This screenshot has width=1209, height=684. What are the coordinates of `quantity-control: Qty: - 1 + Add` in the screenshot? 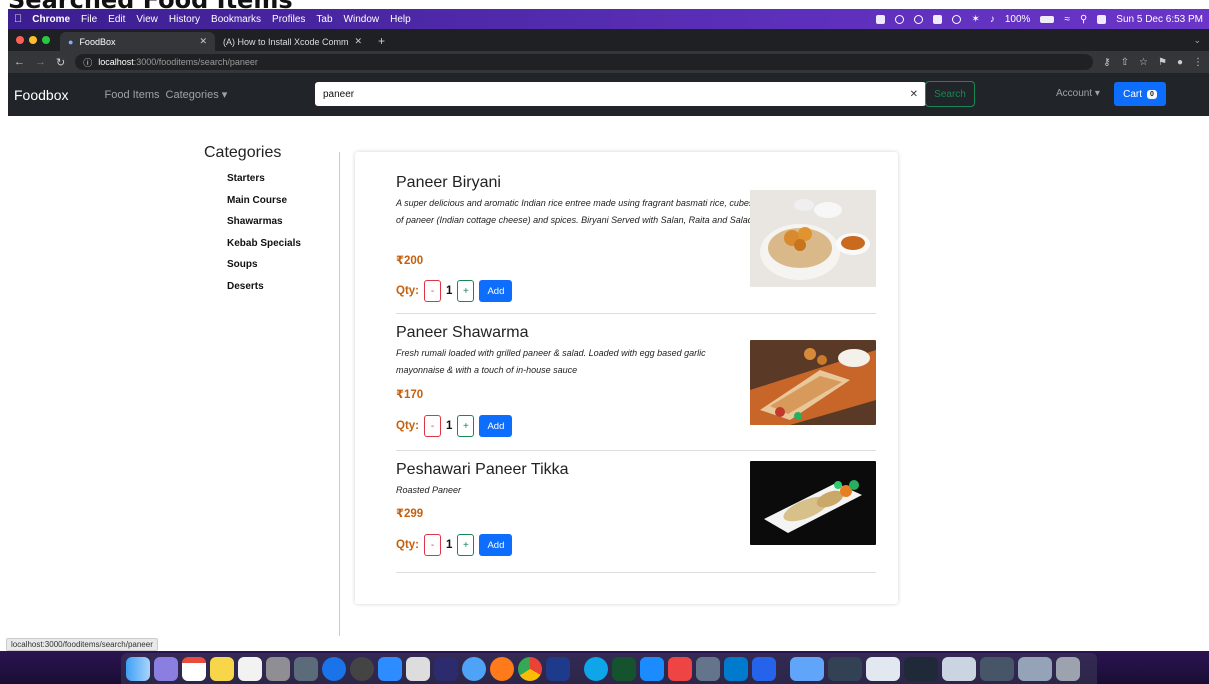 It's located at (454, 426).